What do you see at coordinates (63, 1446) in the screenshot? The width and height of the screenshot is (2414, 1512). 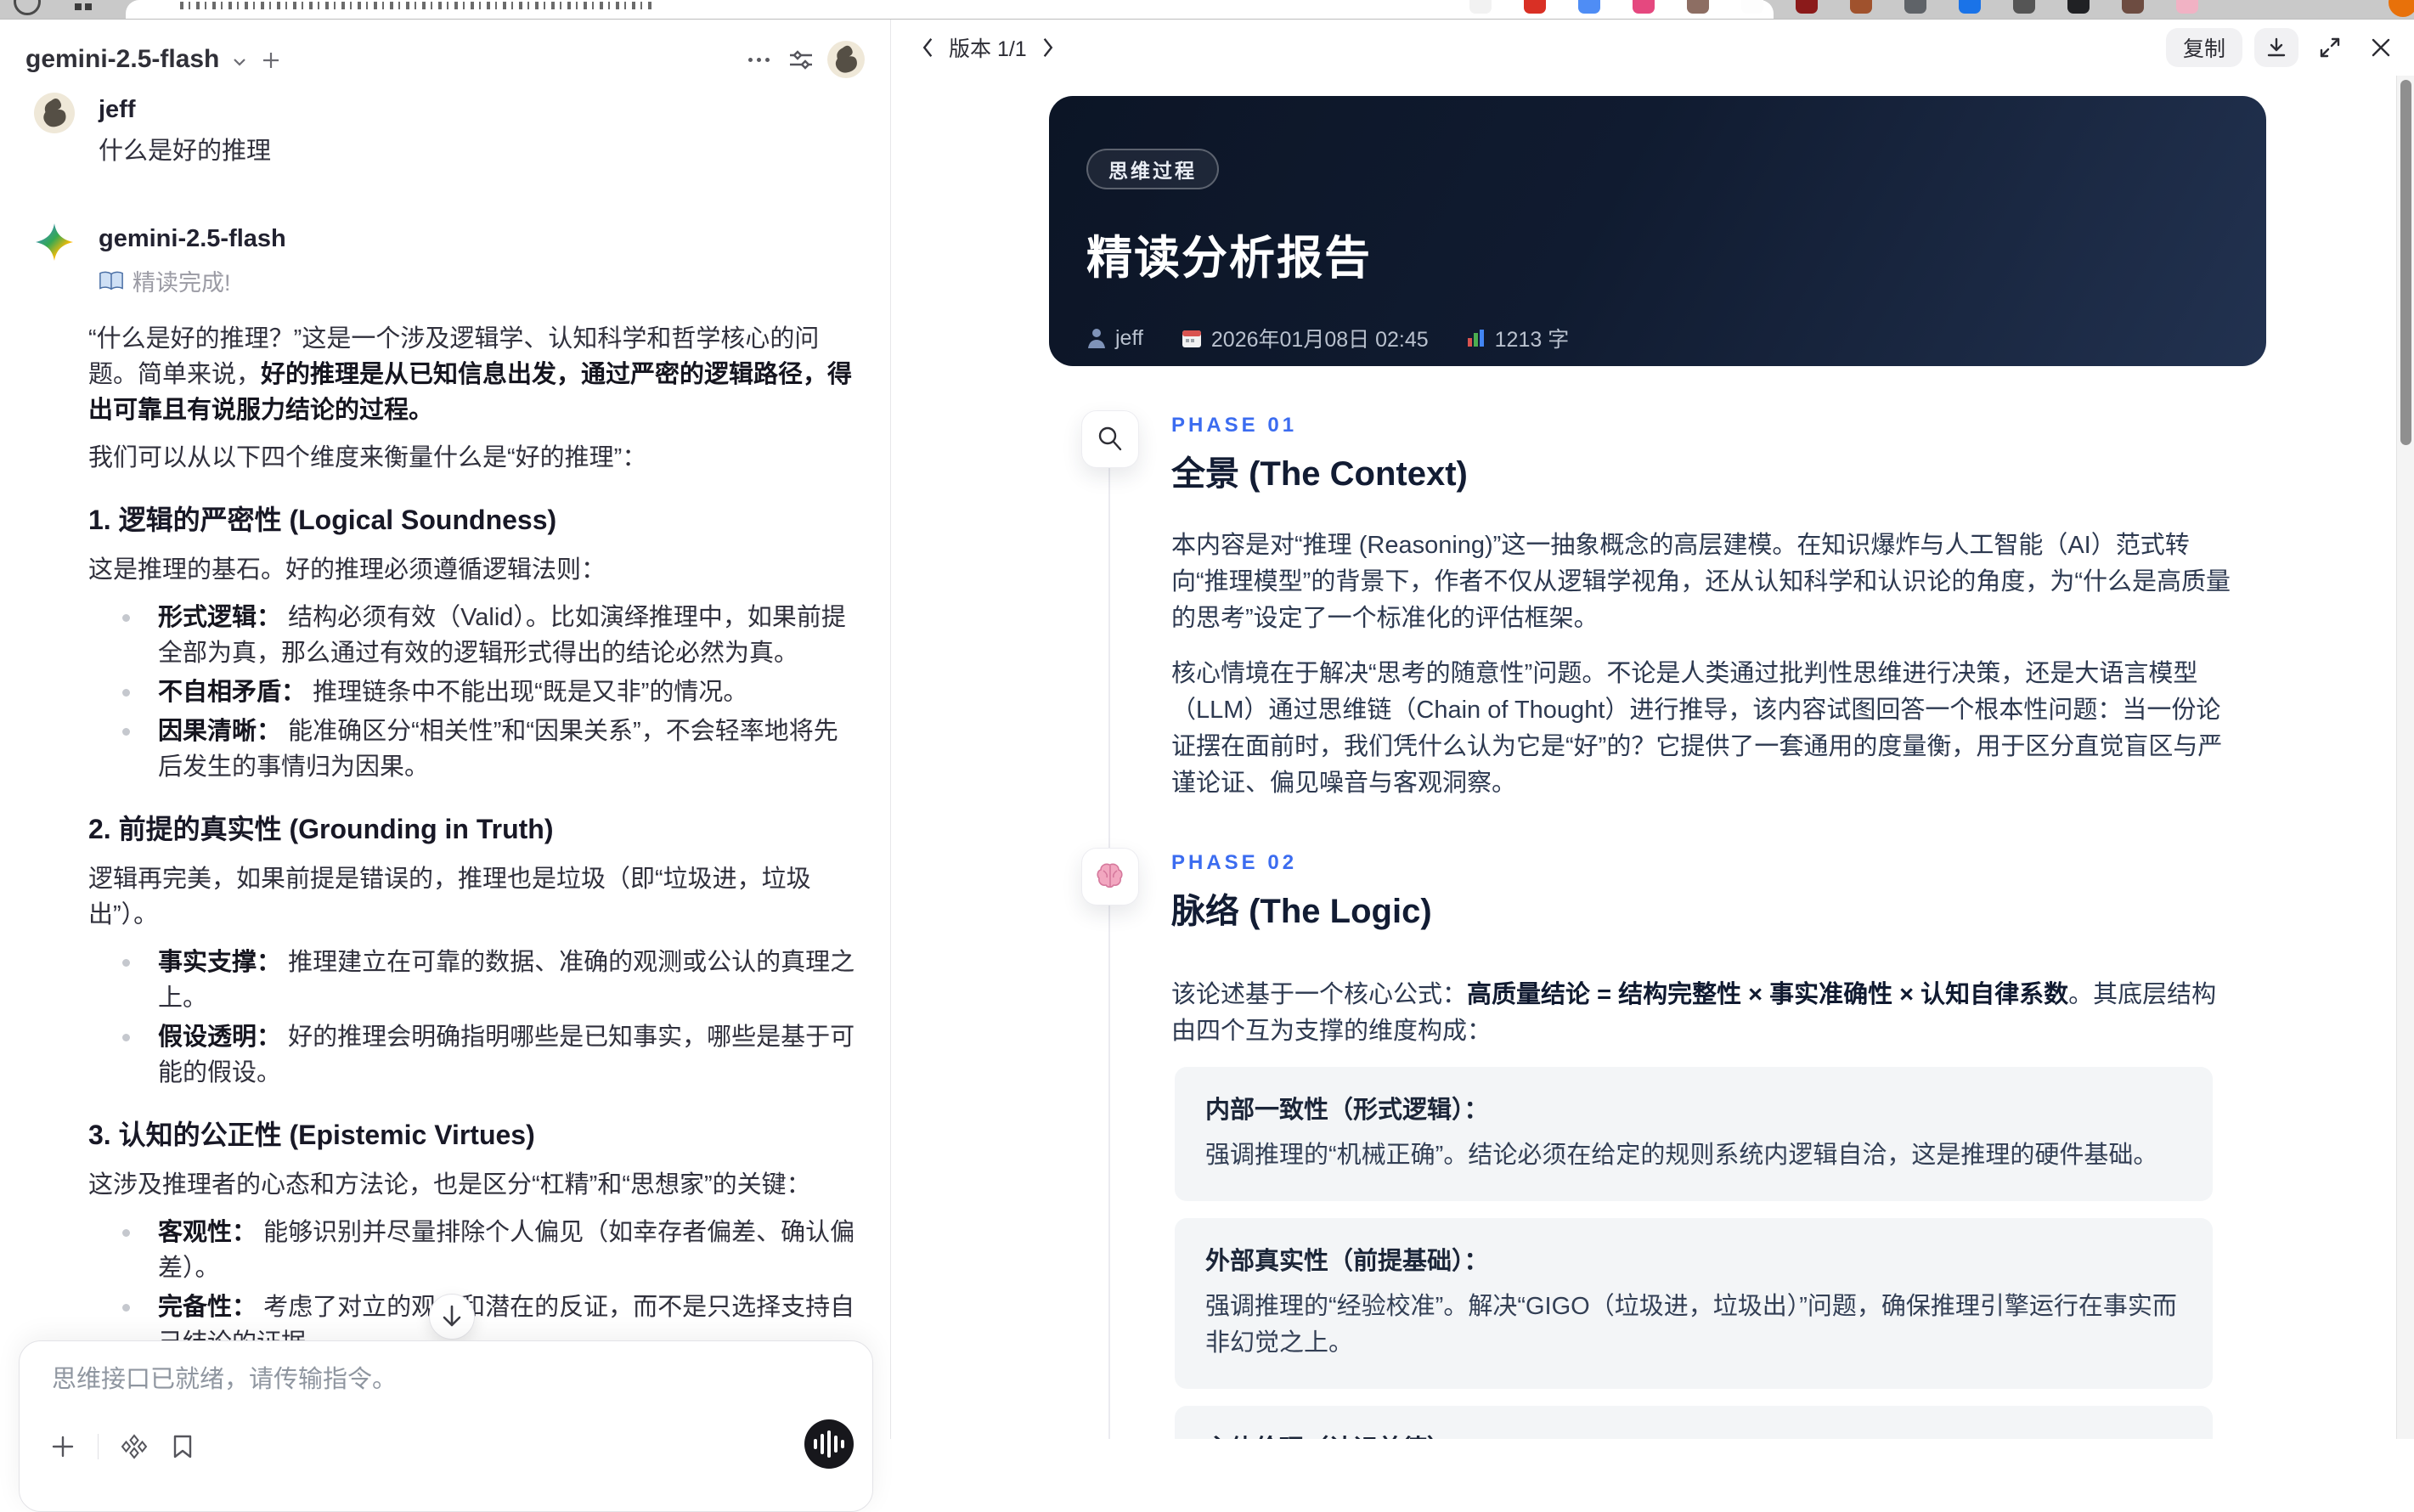 I see `attach-plus-icon` at bounding box center [63, 1446].